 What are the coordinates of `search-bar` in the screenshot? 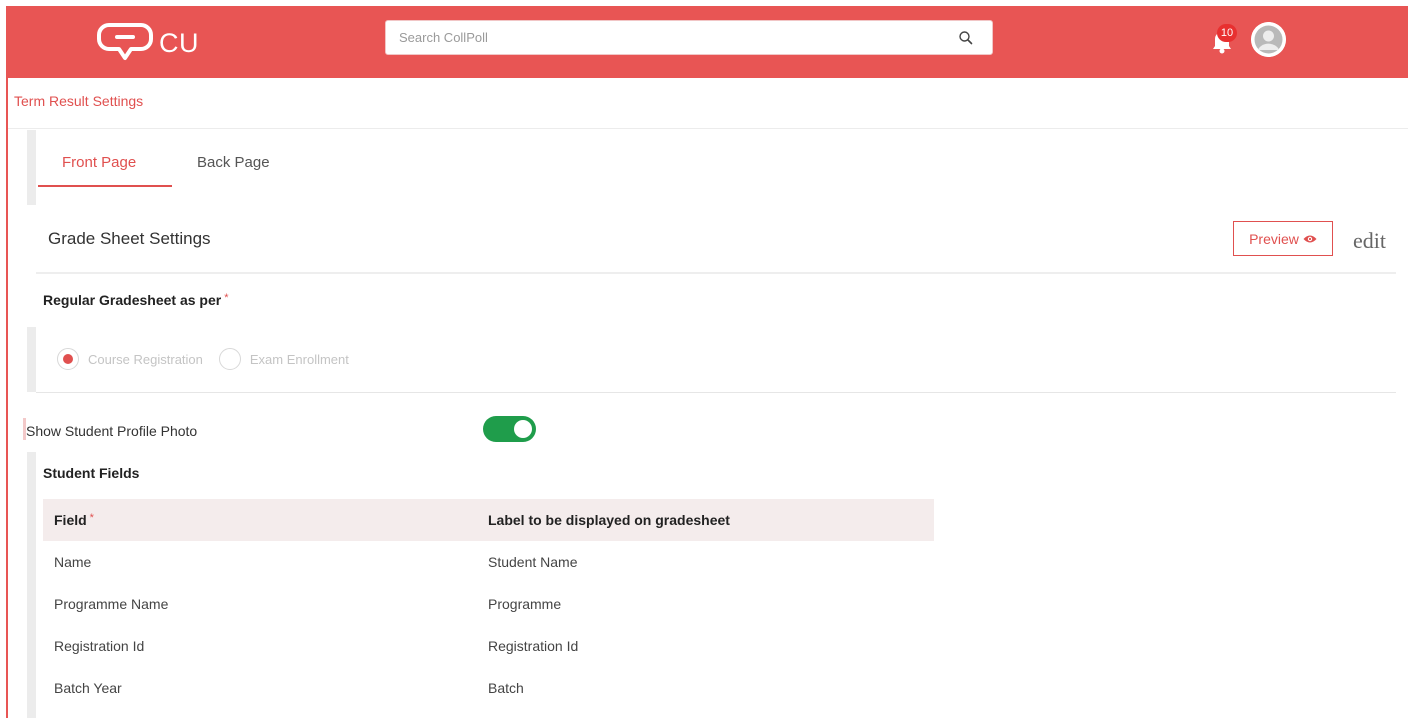 It's located at (689, 37).